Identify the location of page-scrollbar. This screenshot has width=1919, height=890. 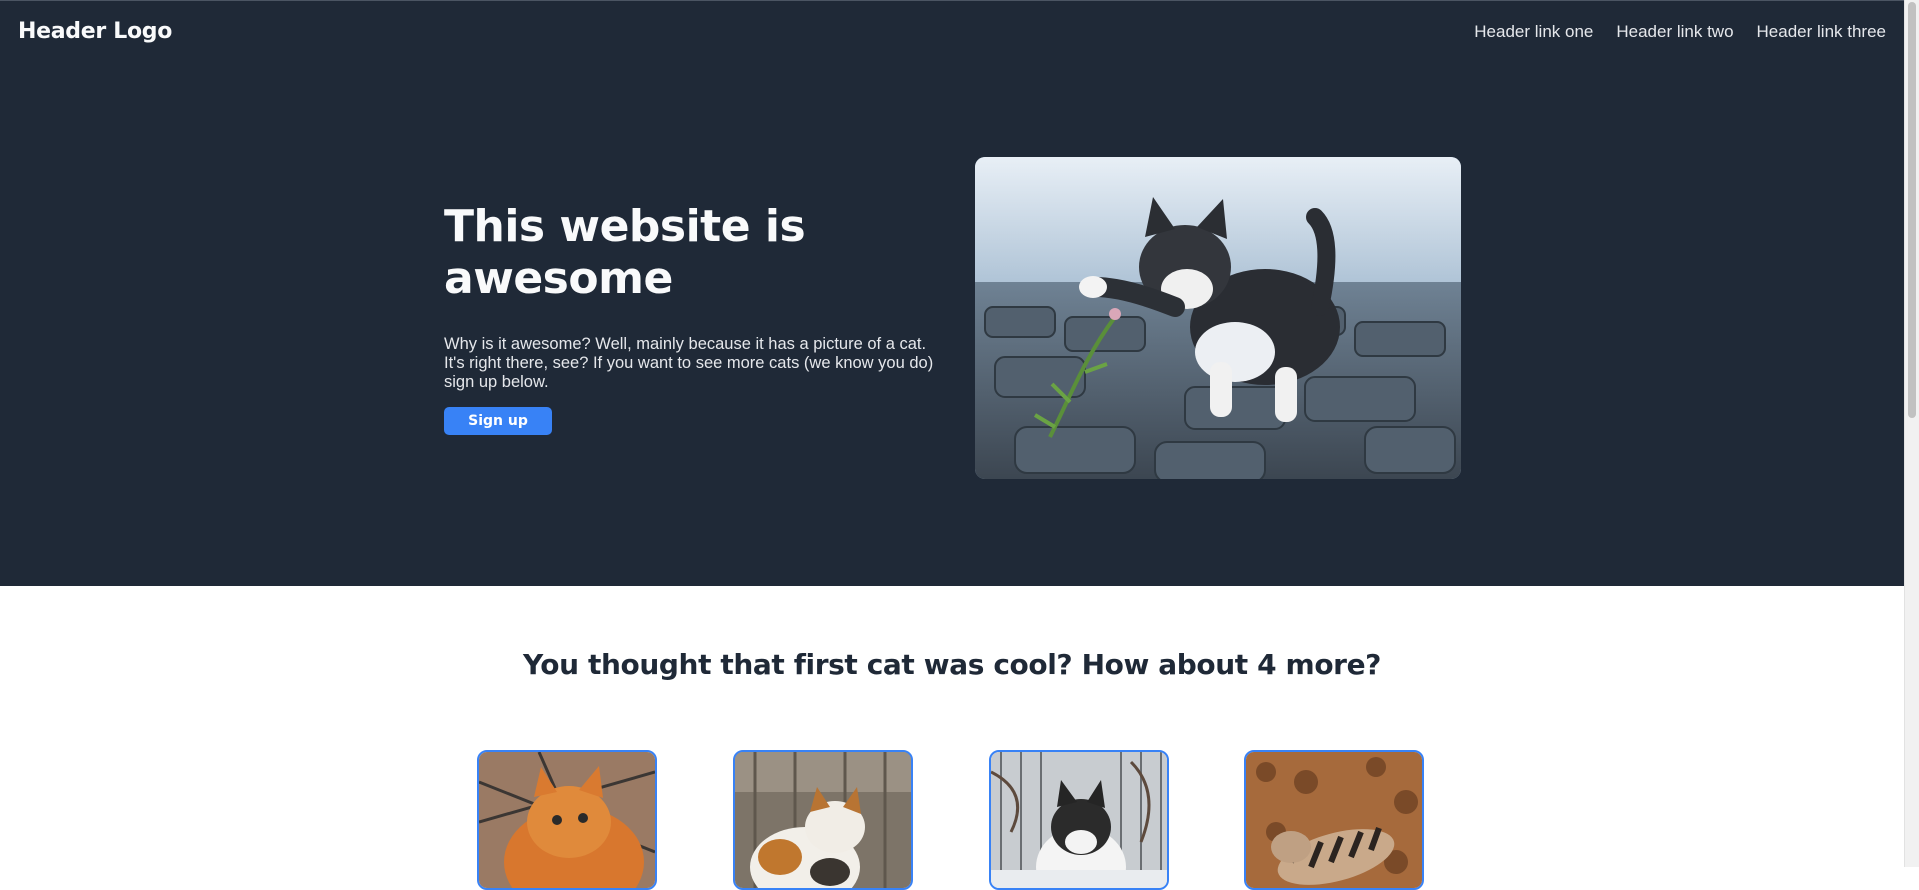
(1911, 433).